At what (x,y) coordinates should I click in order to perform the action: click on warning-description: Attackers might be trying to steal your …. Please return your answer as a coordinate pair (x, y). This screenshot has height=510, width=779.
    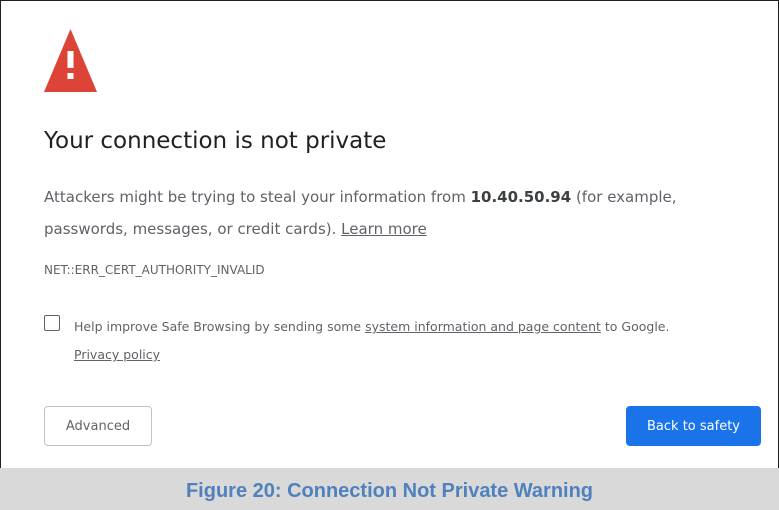
    Looking at the image, I should click on (394, 213).